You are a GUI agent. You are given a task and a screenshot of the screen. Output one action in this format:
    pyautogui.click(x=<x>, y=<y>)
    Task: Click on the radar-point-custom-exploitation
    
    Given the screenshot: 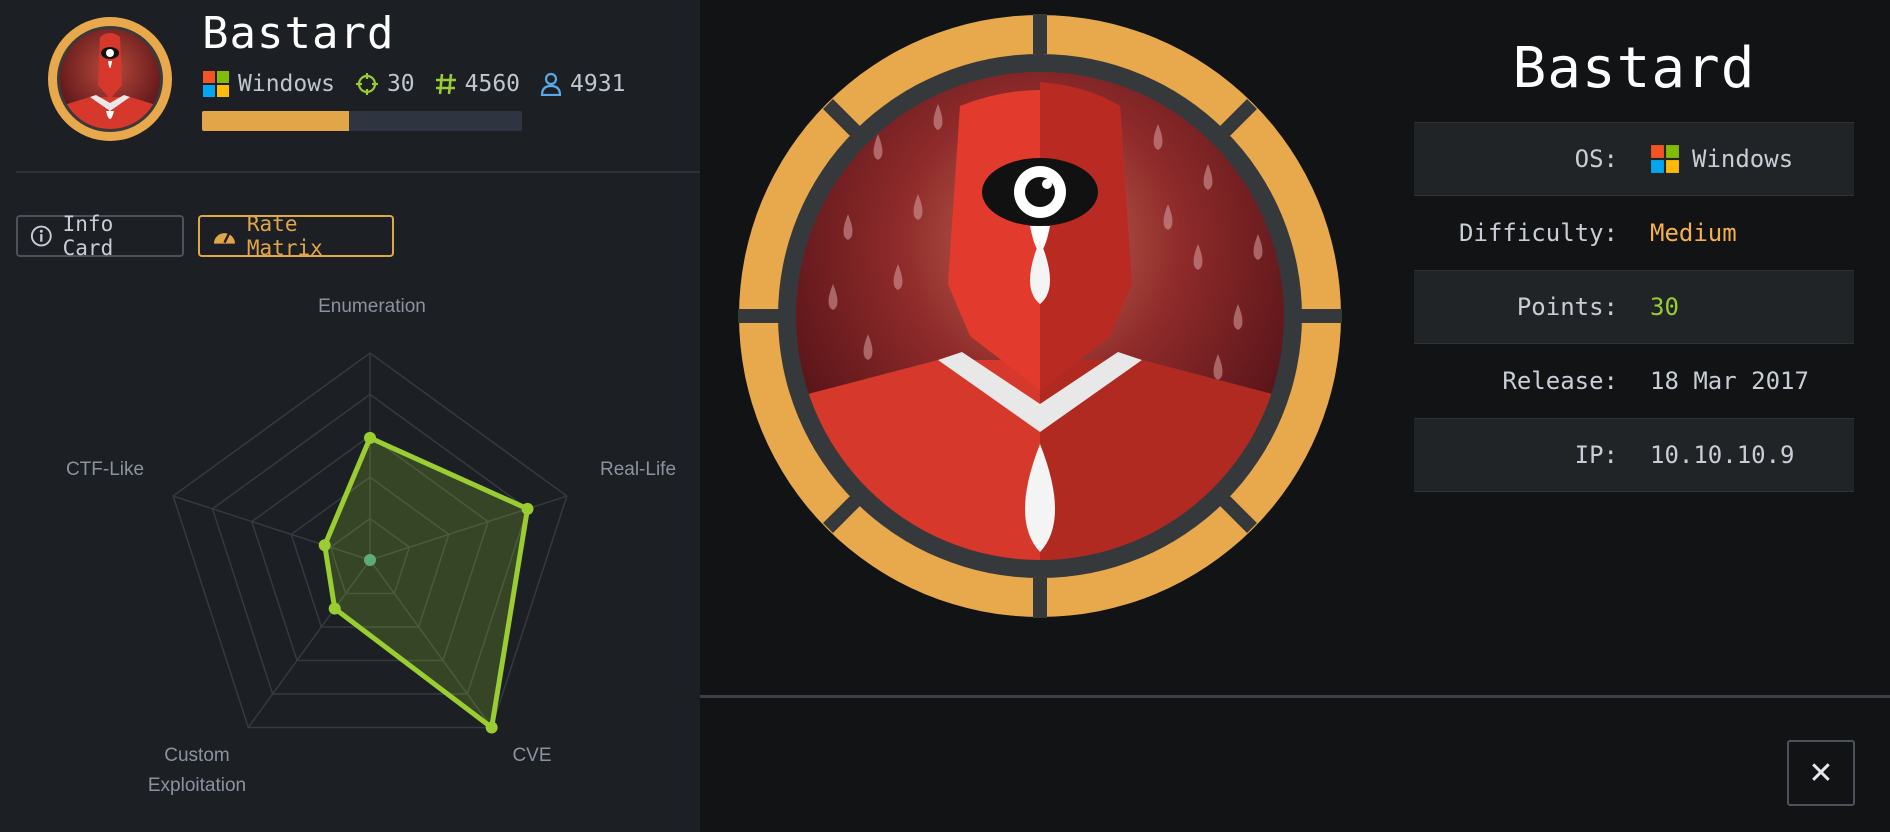 What is the action you would take?
    pyautogui.click(x=334, y=608)
    